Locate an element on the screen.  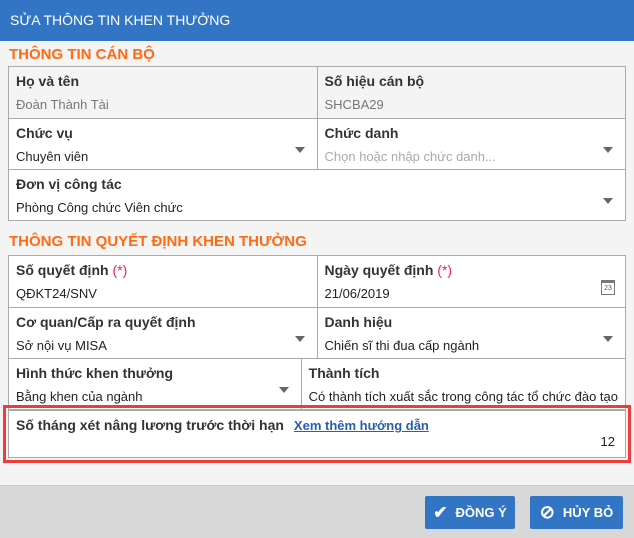
issuer-value: Sở nội vụ MISA is located at coordinates (61, 345).